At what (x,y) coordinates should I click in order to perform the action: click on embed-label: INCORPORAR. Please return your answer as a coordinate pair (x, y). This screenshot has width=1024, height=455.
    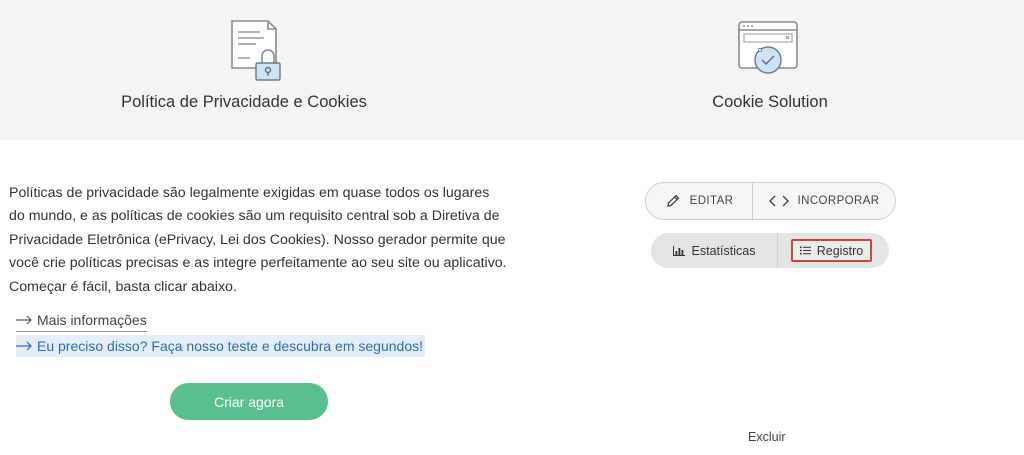
    Looking at the image, I should click on (838, 201).